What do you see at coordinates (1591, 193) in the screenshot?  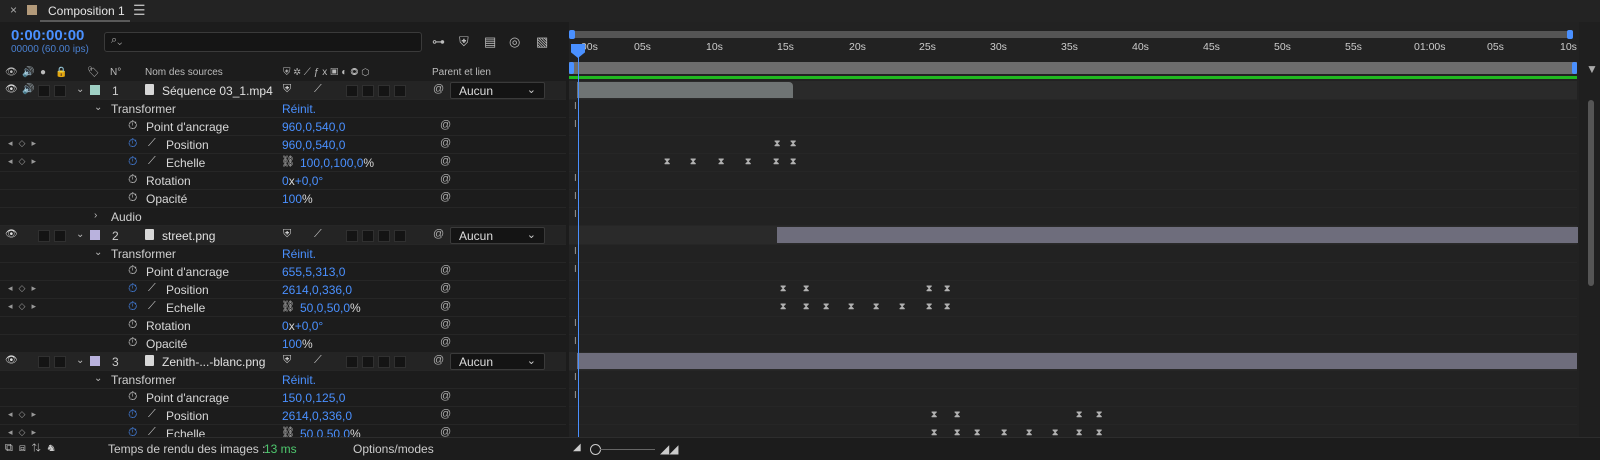 I see `vertical-scrollbar` at bounding box center [1591, 193].